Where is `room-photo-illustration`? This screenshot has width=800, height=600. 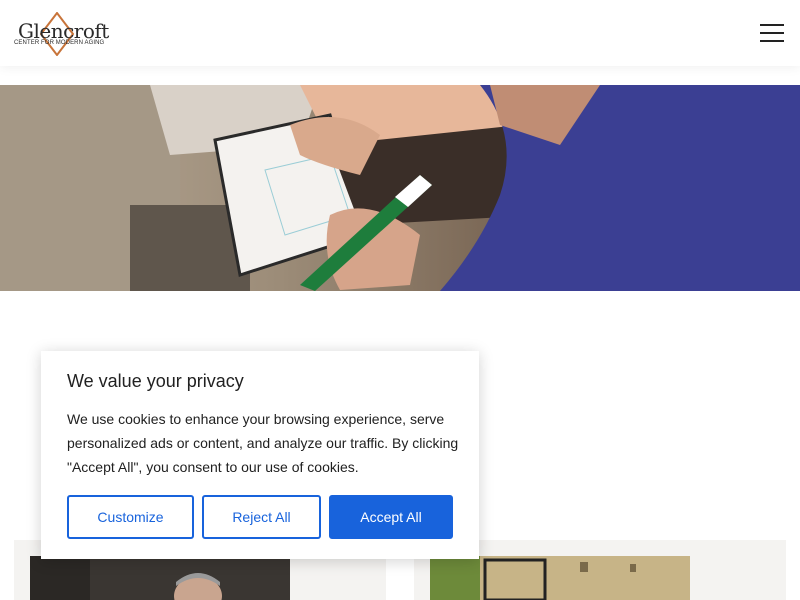
room-photo-illustration is located at coordinates (560, 578).